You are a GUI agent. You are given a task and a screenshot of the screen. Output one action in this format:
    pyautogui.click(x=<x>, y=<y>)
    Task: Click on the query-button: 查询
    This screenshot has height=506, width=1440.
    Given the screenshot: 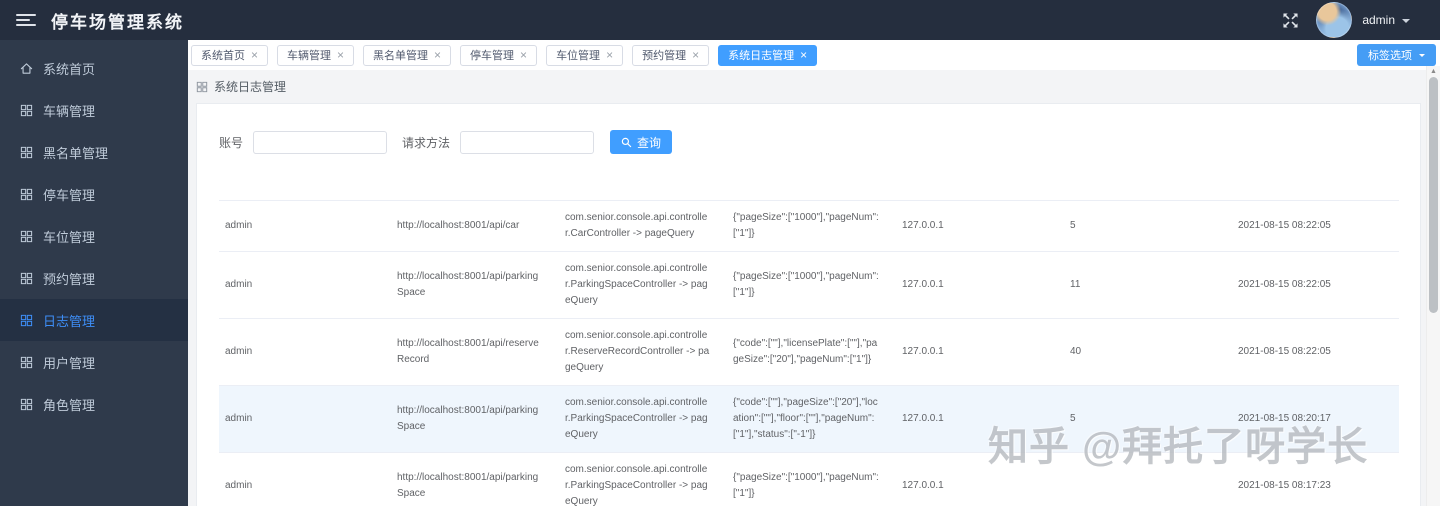 What is the action you would take?
    pyautogui.click(x=641, y=142)
    